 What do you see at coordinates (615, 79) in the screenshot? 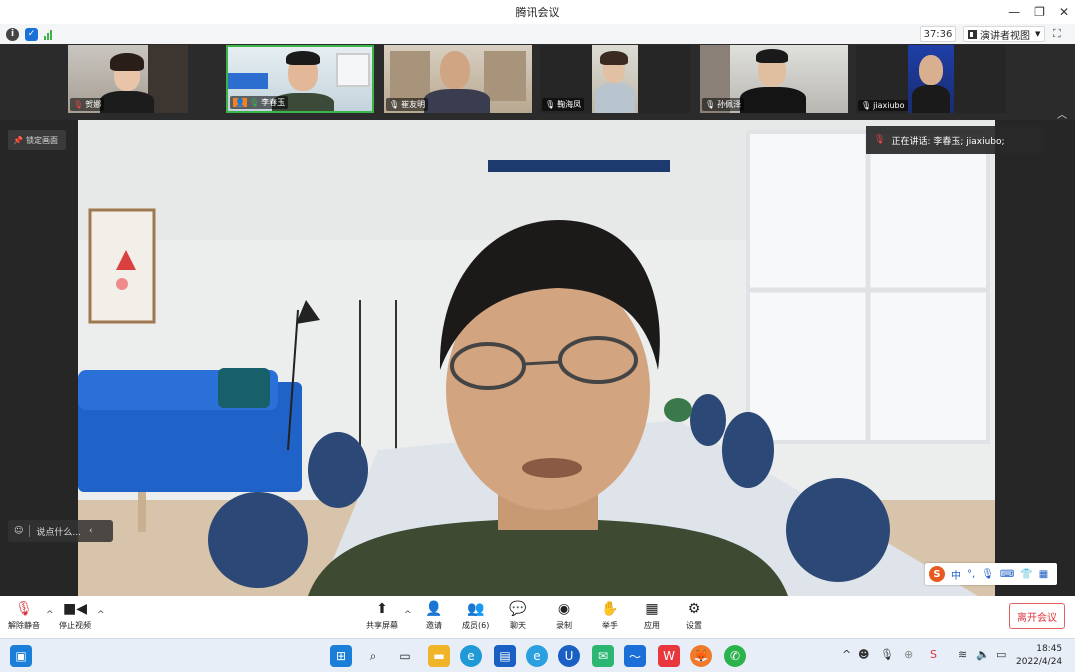
I see `participant-tile: 🎙 鞠海凤` at bounding box center [615, 79].